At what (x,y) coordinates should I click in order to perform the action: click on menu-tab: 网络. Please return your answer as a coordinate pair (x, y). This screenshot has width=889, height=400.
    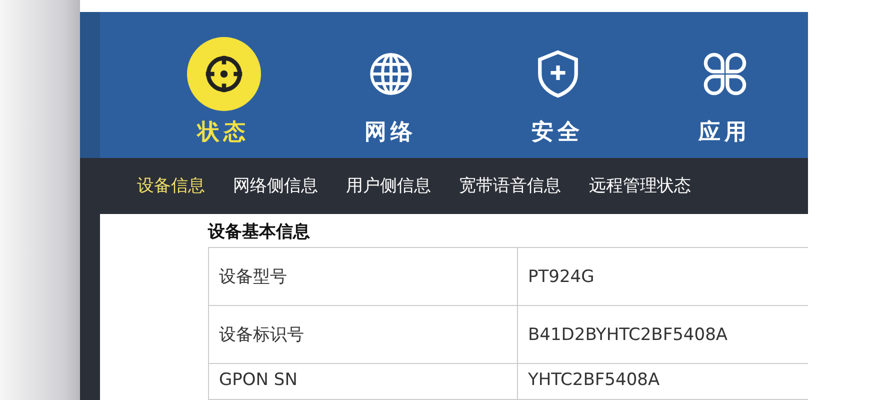
    Looking at the image, I should click on (390, 79).